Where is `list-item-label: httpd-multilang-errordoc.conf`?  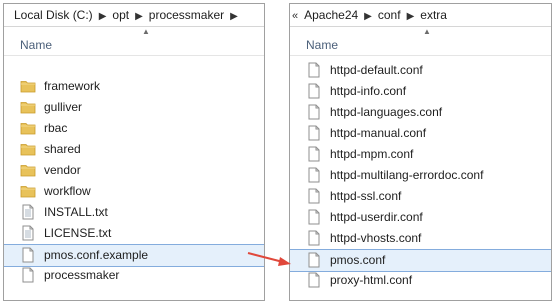 list-item-label: httpd-multilang-errordoc.conf is located at coordinates (407, 175).